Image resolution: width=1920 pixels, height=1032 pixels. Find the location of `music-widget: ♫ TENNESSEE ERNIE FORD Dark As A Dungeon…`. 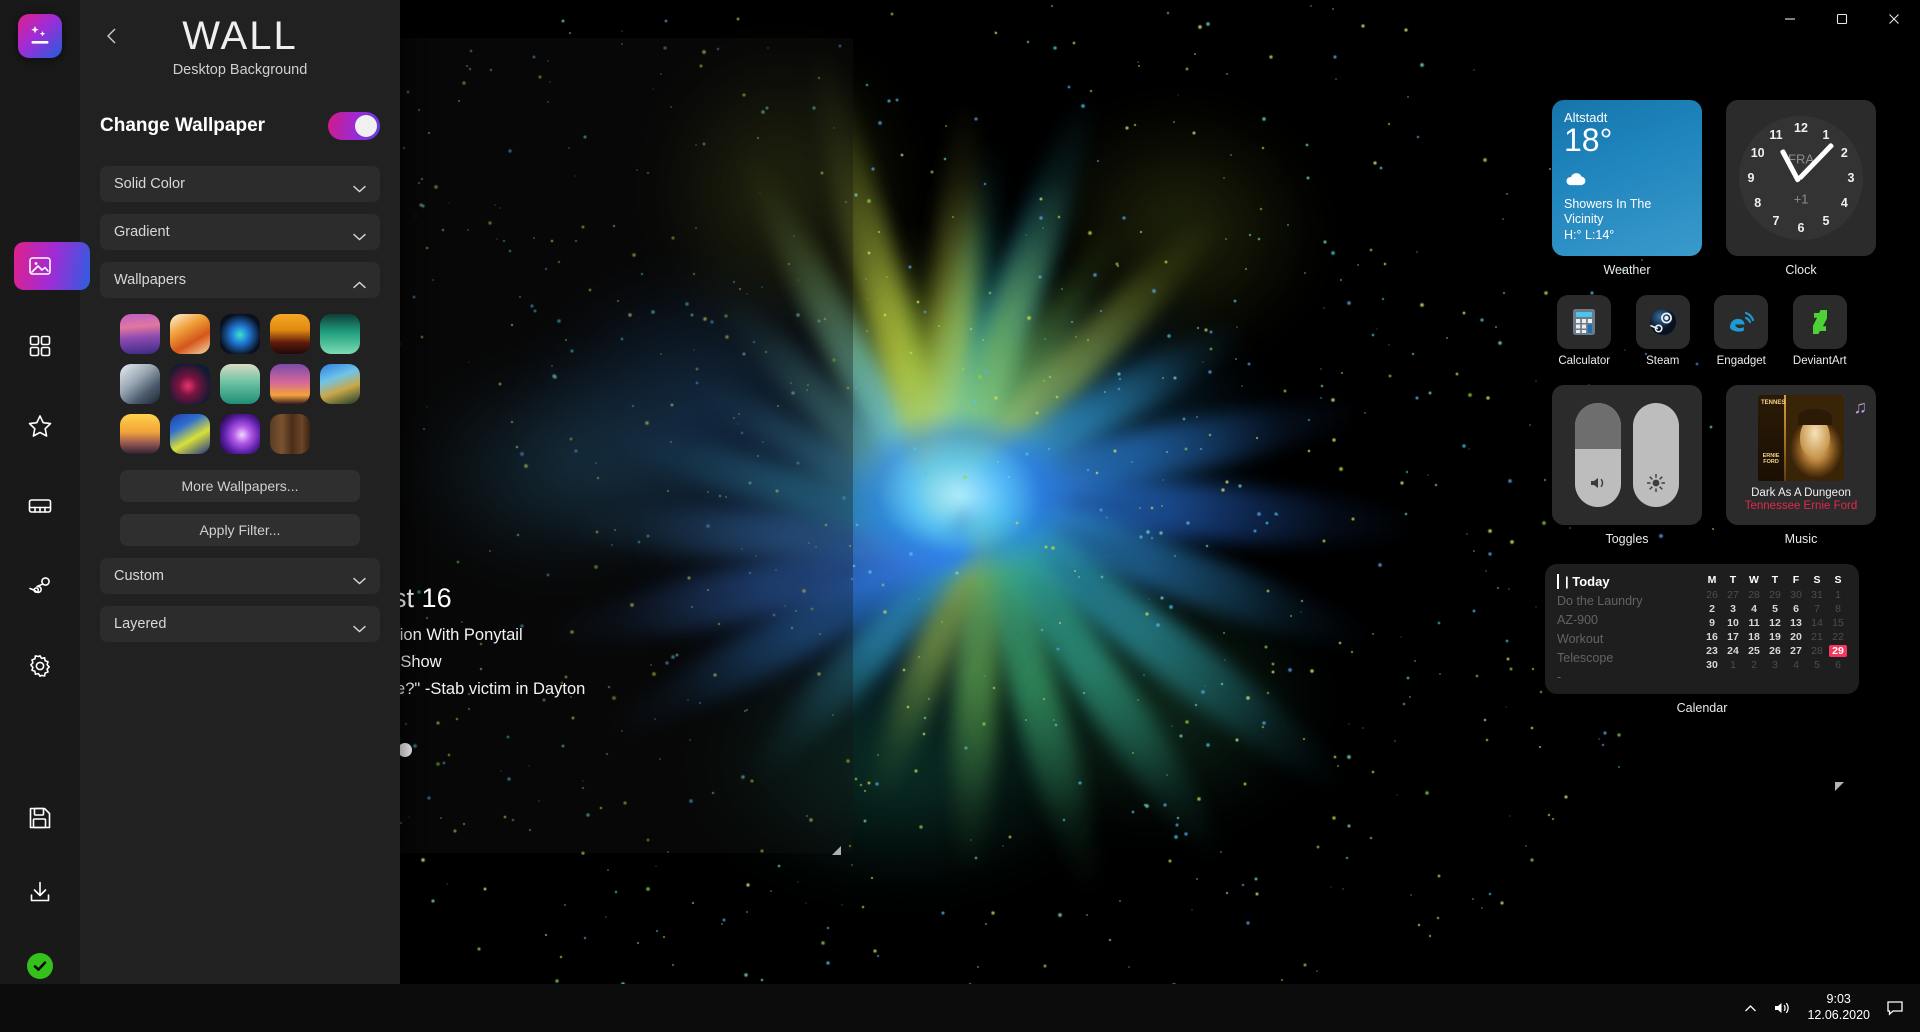

music-widget: ♫ TENNESSEE ERNIE FORD Dark As A Dungeon… is located at coordinates (1801, 465).